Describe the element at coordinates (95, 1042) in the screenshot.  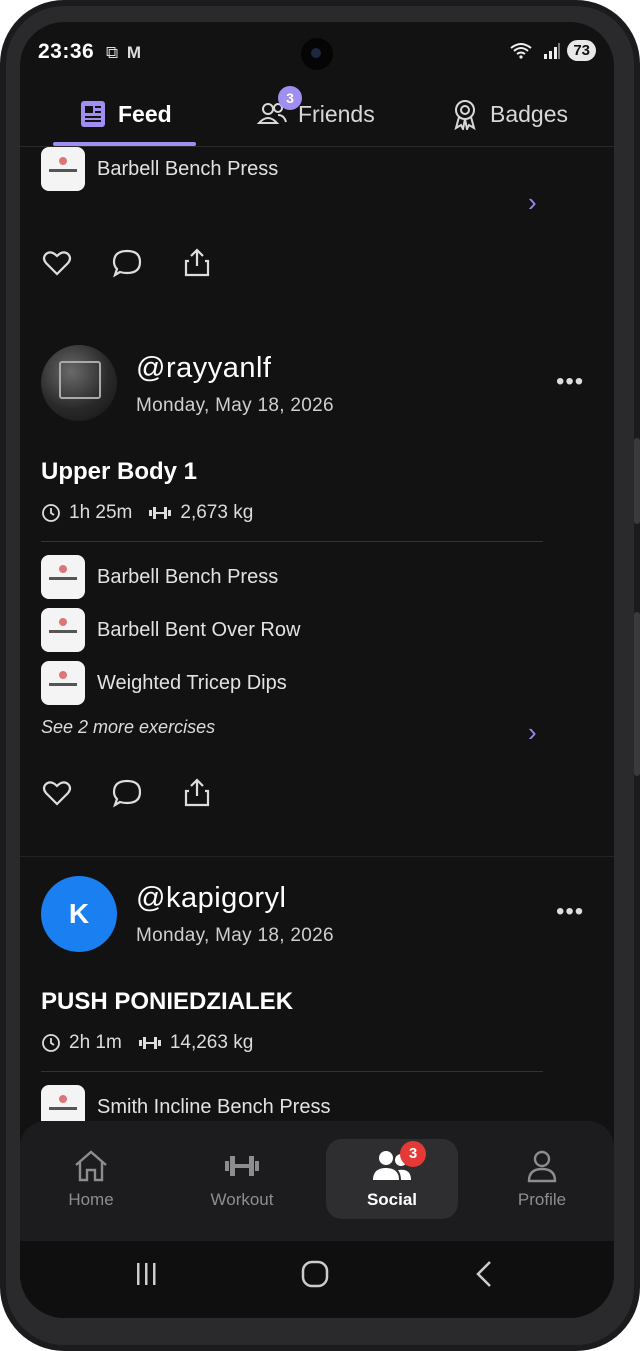
I see `workout-duration: 2h 1m` at that location.